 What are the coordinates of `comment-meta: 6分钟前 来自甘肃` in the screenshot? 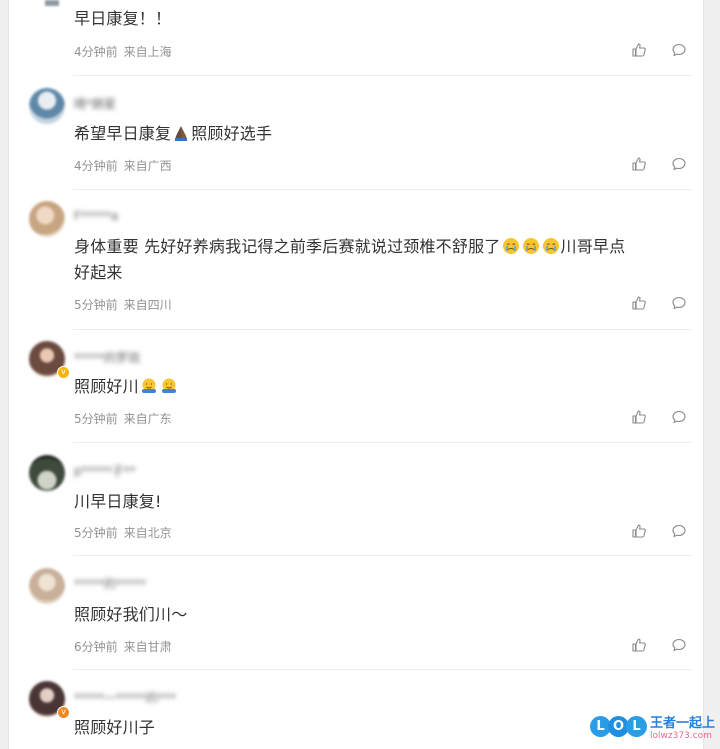 It's located at (123, 646).